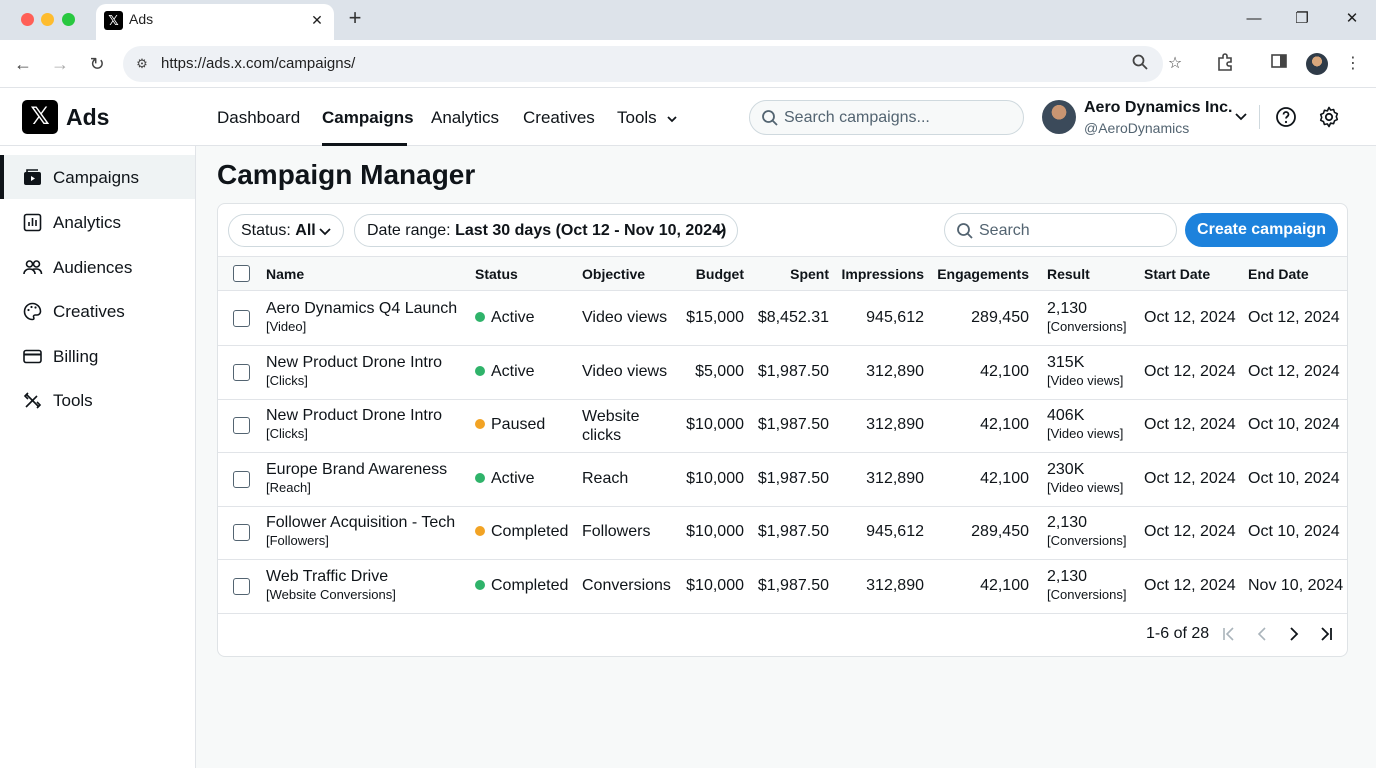  Describe the element at coordinates (1177, 274) in the screenshot. I see `column-header-start-date: Start Date` at that location.